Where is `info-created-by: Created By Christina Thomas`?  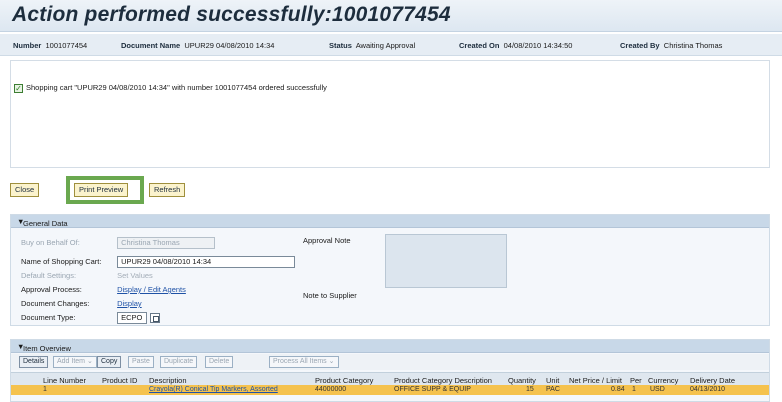 info-created-by: Created By Christina Thomas is located at coordinates (671, 45).